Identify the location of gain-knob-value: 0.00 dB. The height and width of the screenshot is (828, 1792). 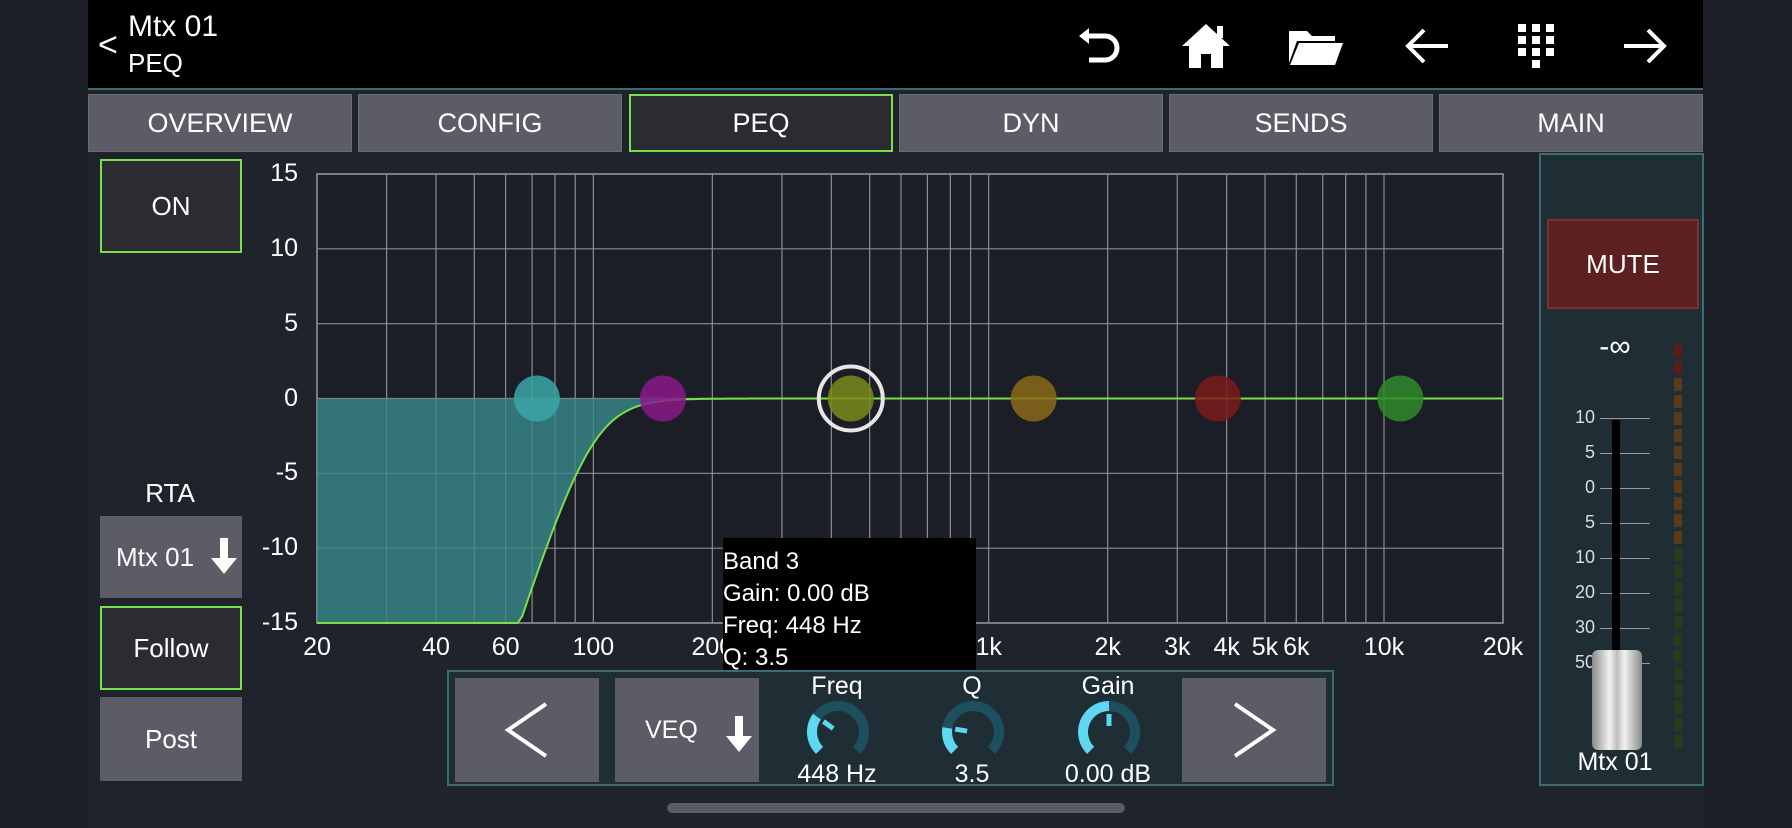
(1108, 774).